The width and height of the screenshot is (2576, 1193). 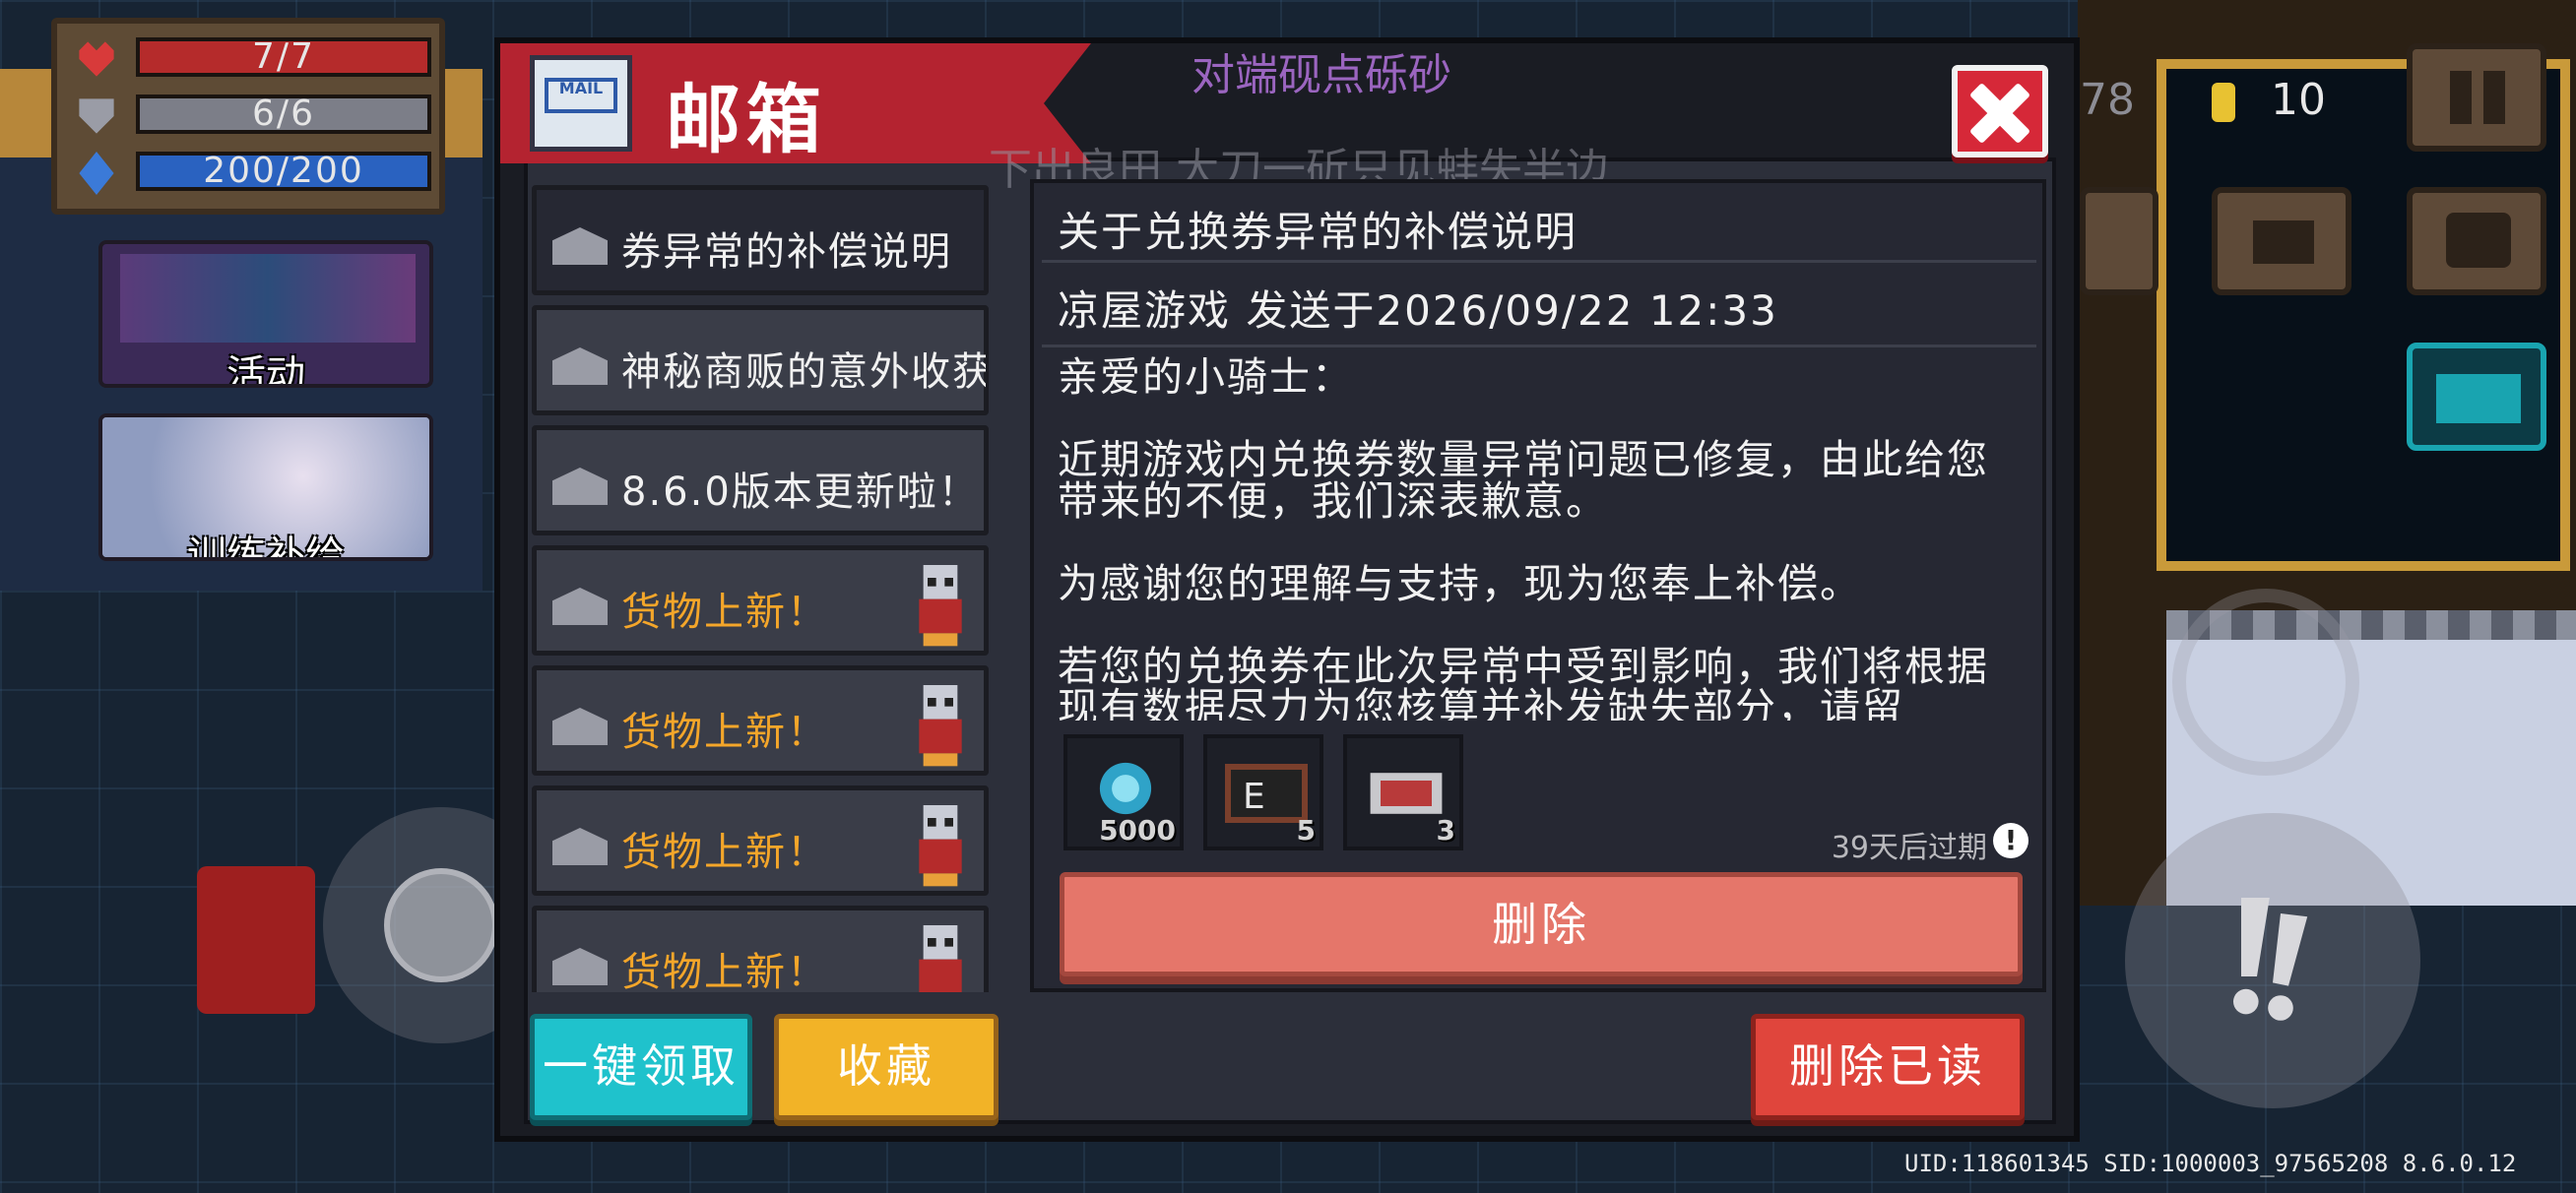 I want to click on skill-exclaim-icon, so click(x=2270, y=959).